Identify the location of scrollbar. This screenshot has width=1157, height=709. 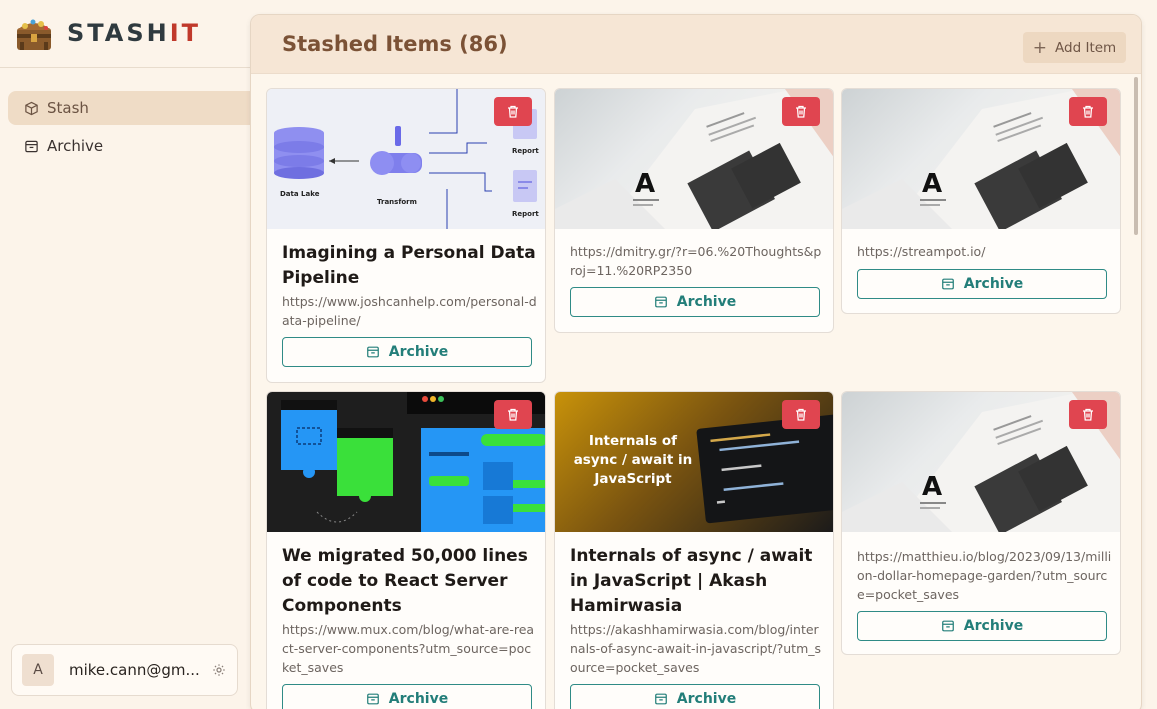
(1136, 156).